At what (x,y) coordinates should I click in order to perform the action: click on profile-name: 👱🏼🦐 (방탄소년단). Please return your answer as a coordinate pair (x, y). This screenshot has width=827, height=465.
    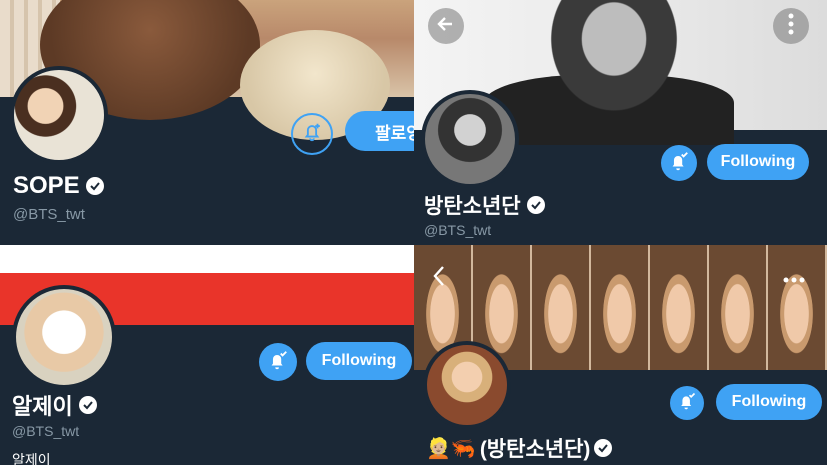
    Looking at the image, I should click on (519, 448).